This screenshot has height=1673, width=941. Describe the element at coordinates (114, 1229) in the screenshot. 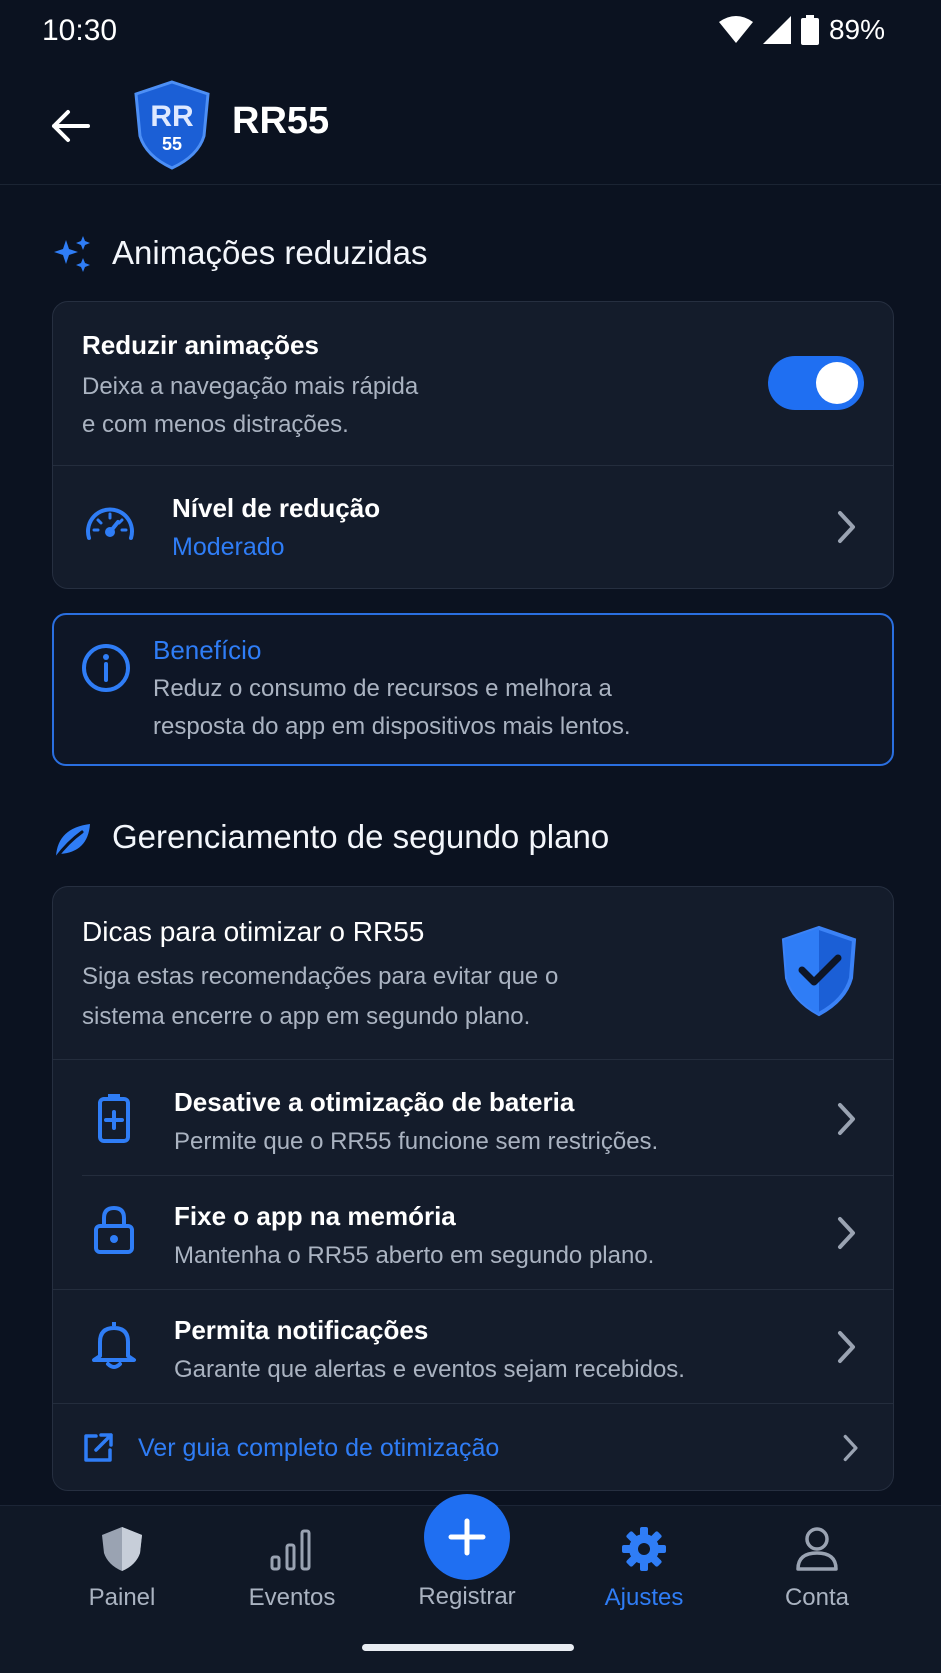

I see `lock-icon` at that location.